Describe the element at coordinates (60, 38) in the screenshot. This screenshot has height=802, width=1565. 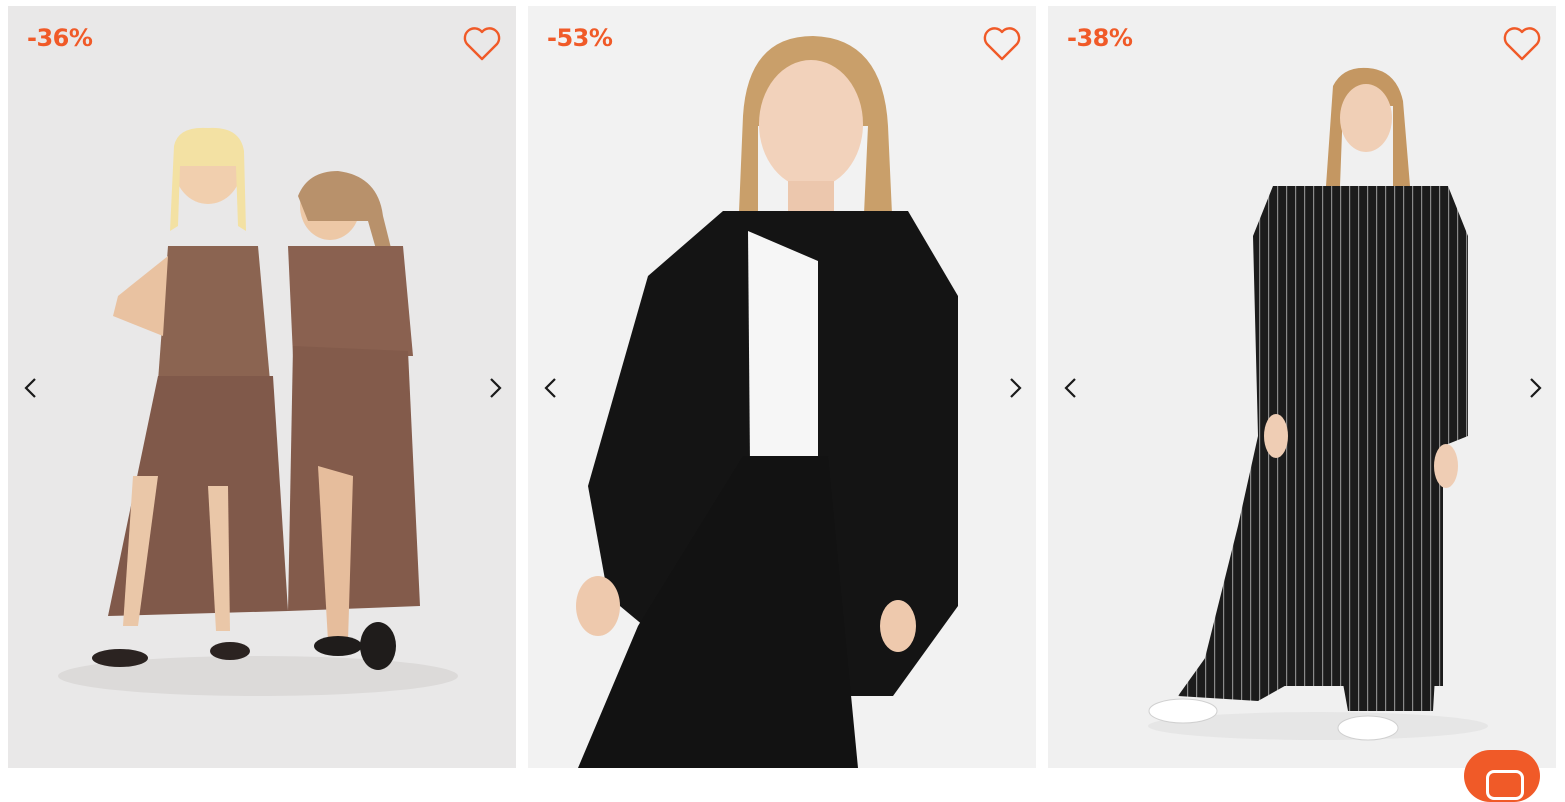
I see `discount-badge: -36%` at that location.